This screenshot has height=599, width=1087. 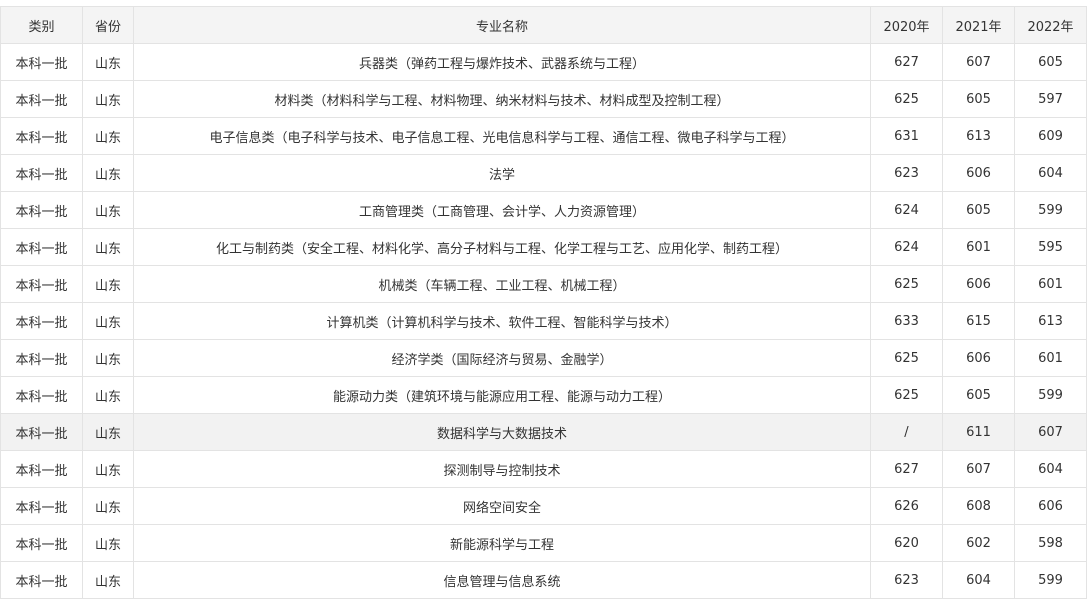 I want to click on cell-2022: 613, so click(x=1050, y=321).